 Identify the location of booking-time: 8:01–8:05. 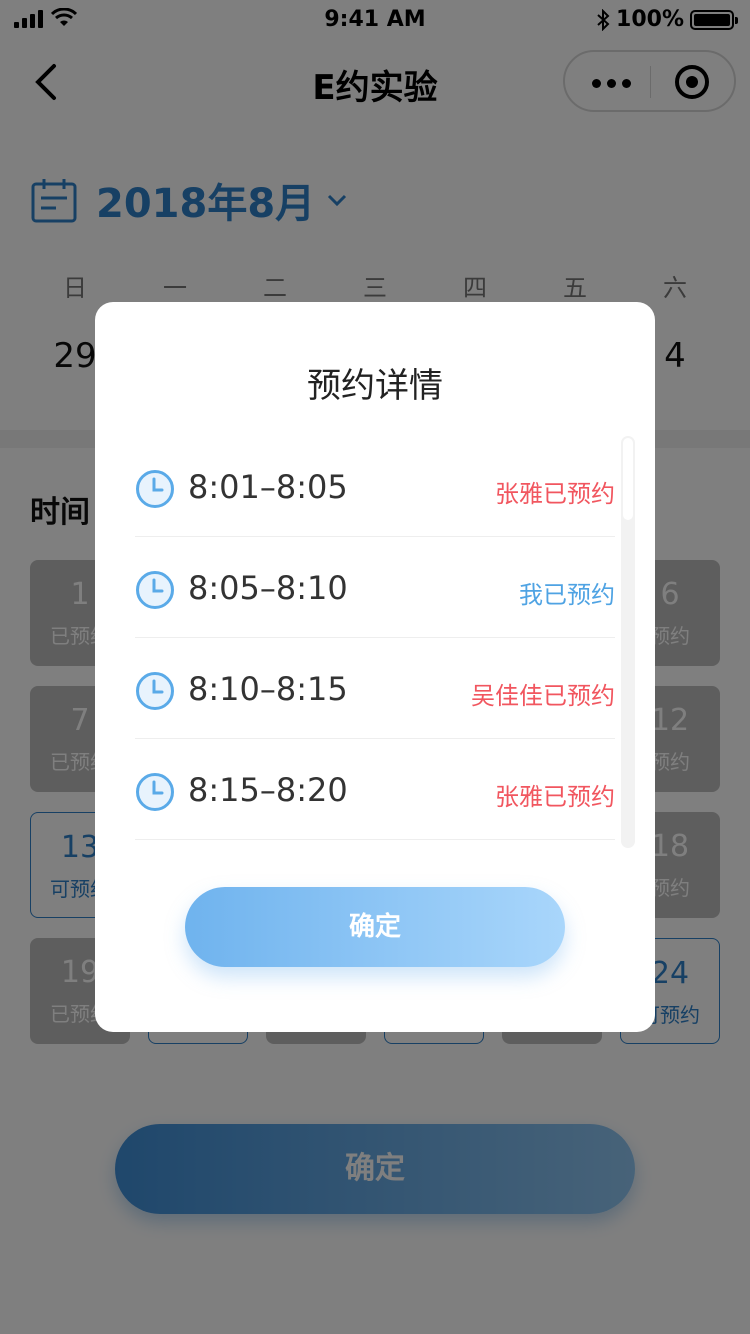
(268, 487).